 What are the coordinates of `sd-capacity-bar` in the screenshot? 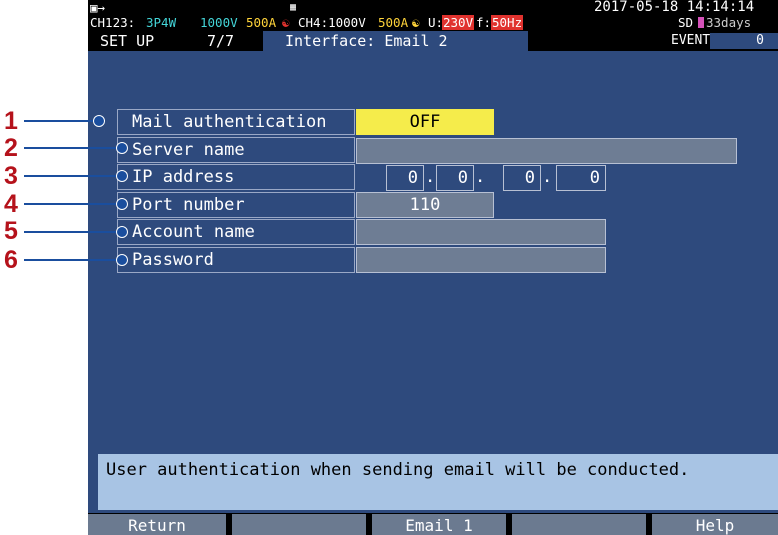 It's located at (701, 22).